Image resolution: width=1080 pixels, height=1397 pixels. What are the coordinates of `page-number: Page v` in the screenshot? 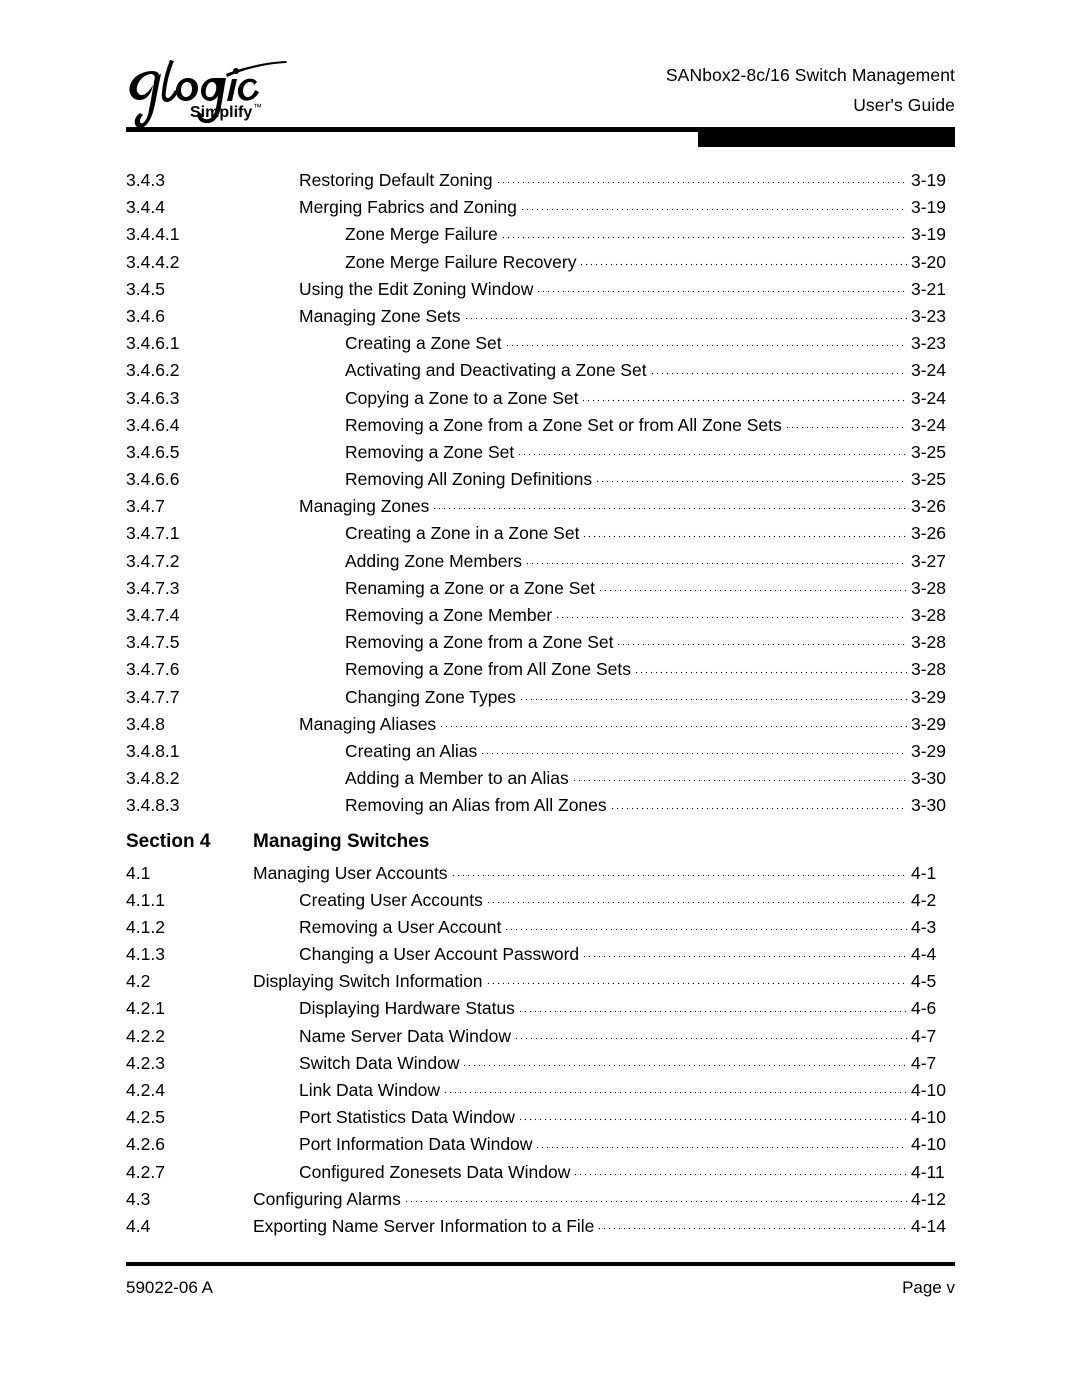 It's located at (928, 1287).